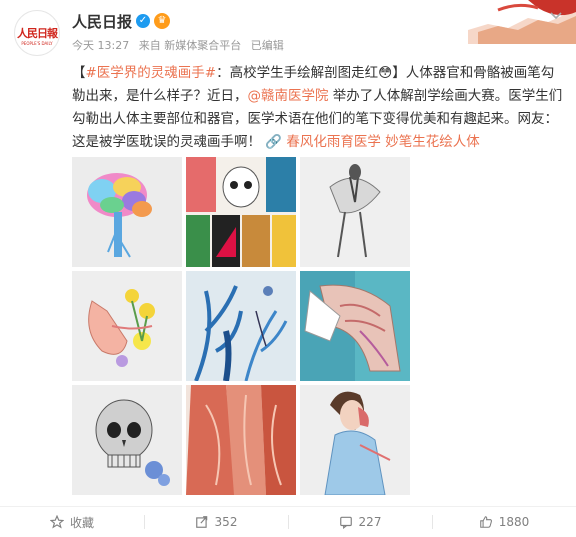  I want to click on repost-icon, so click(201, 522).